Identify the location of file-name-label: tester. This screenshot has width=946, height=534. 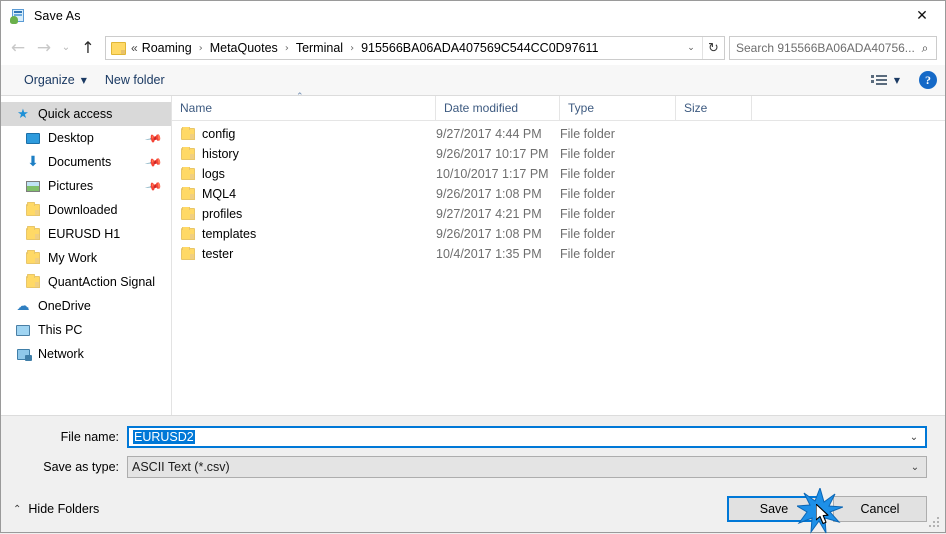
(218, 254).